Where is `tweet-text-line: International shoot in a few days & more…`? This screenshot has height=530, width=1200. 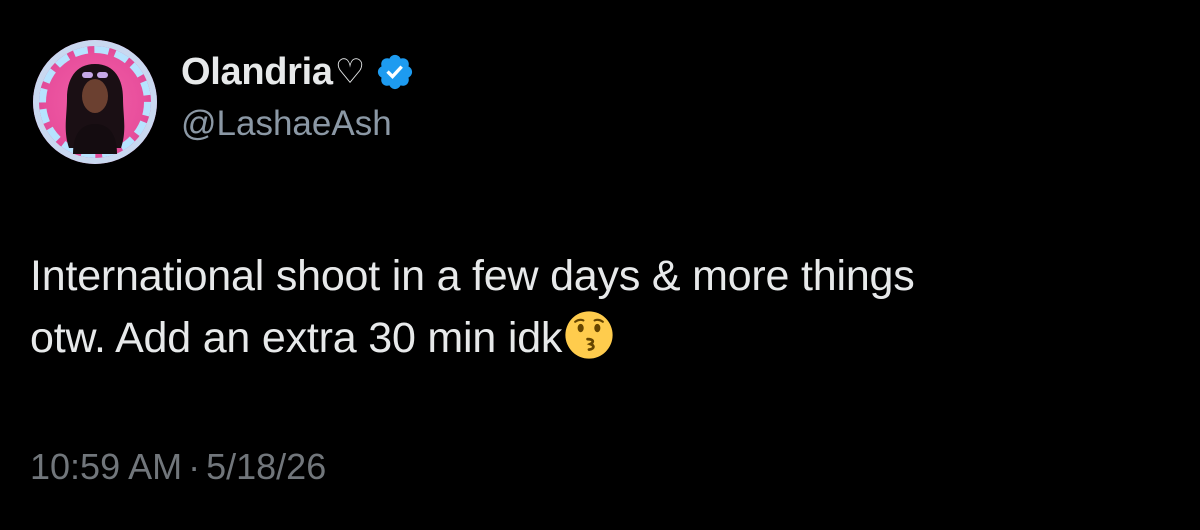
tweet-text-line: International shoot in a few days & more… is located at coordinates (472, 276).